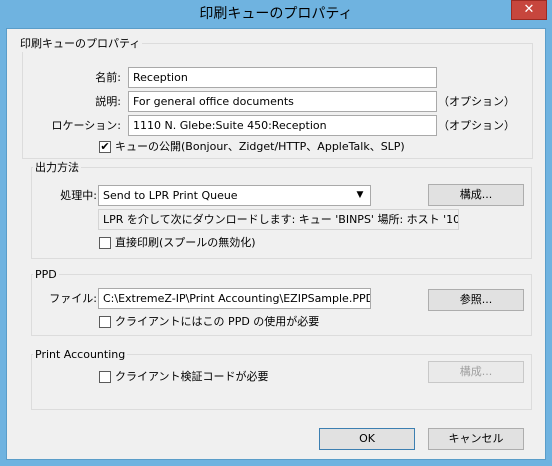  Describe the element at coordinates (86, 125) in the screenshot. I see `location-label: ロケーション:` at that location.